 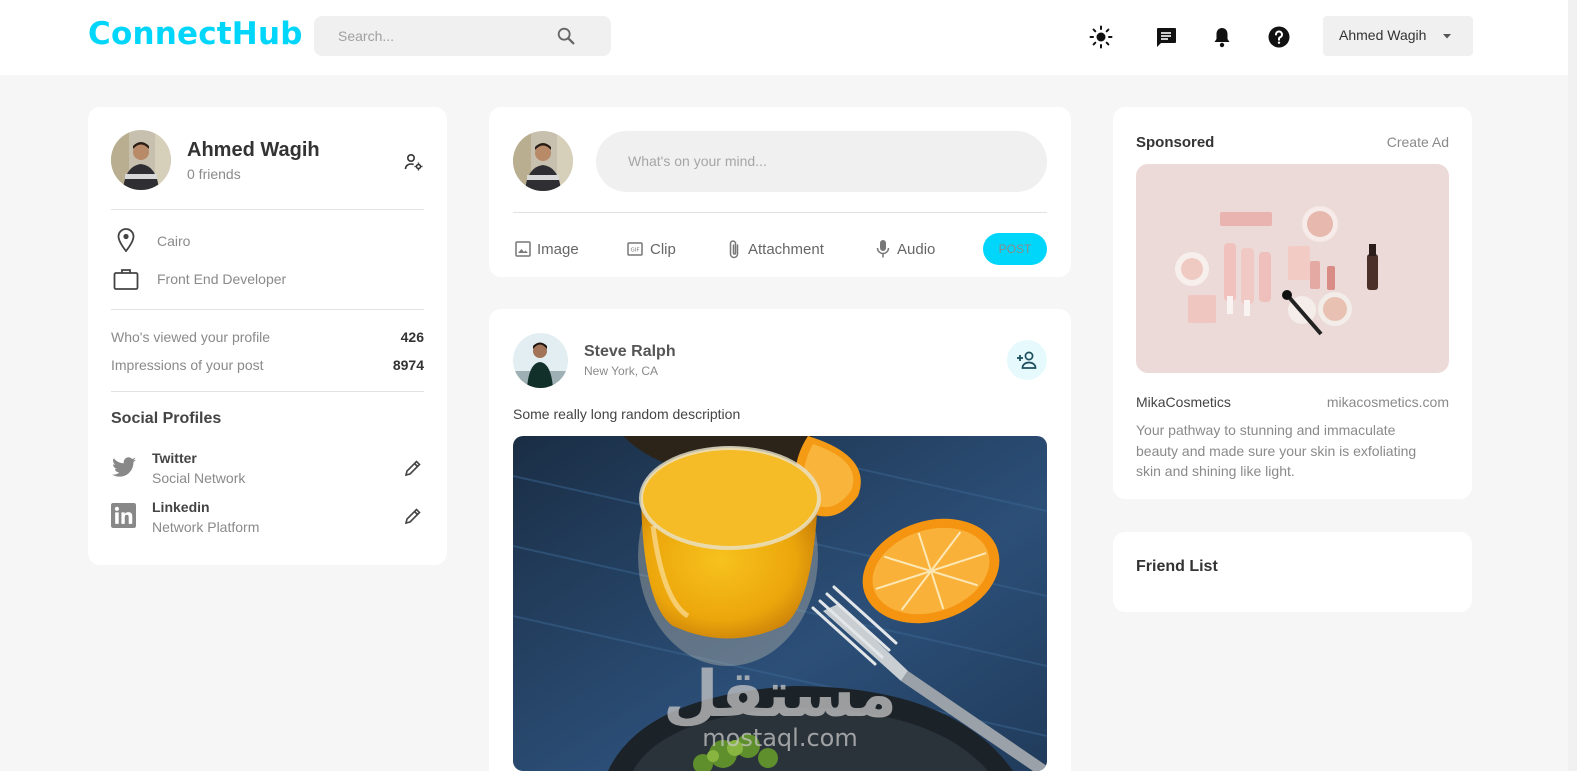 I want to click on sponsored-image, so click(x=1292, y=268).